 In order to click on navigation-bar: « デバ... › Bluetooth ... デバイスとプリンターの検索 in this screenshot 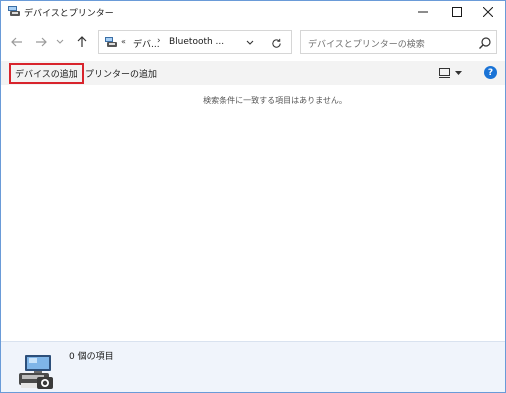, I will do `click(253, 42)`.